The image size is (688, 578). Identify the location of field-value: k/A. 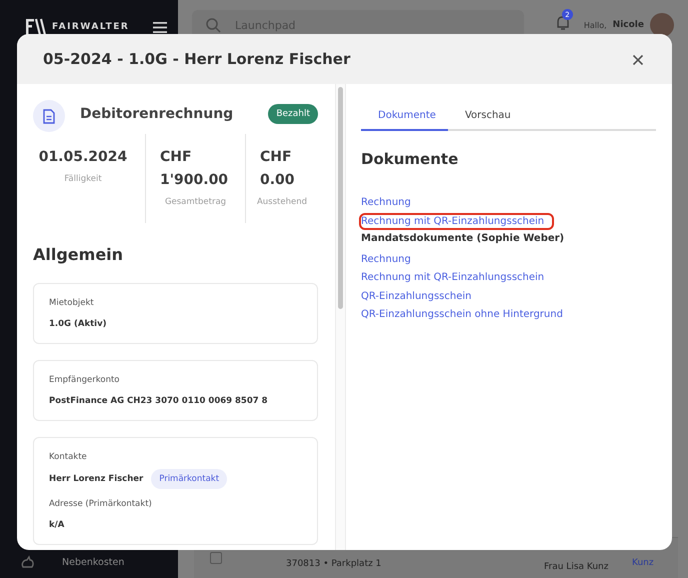
(57, 525).